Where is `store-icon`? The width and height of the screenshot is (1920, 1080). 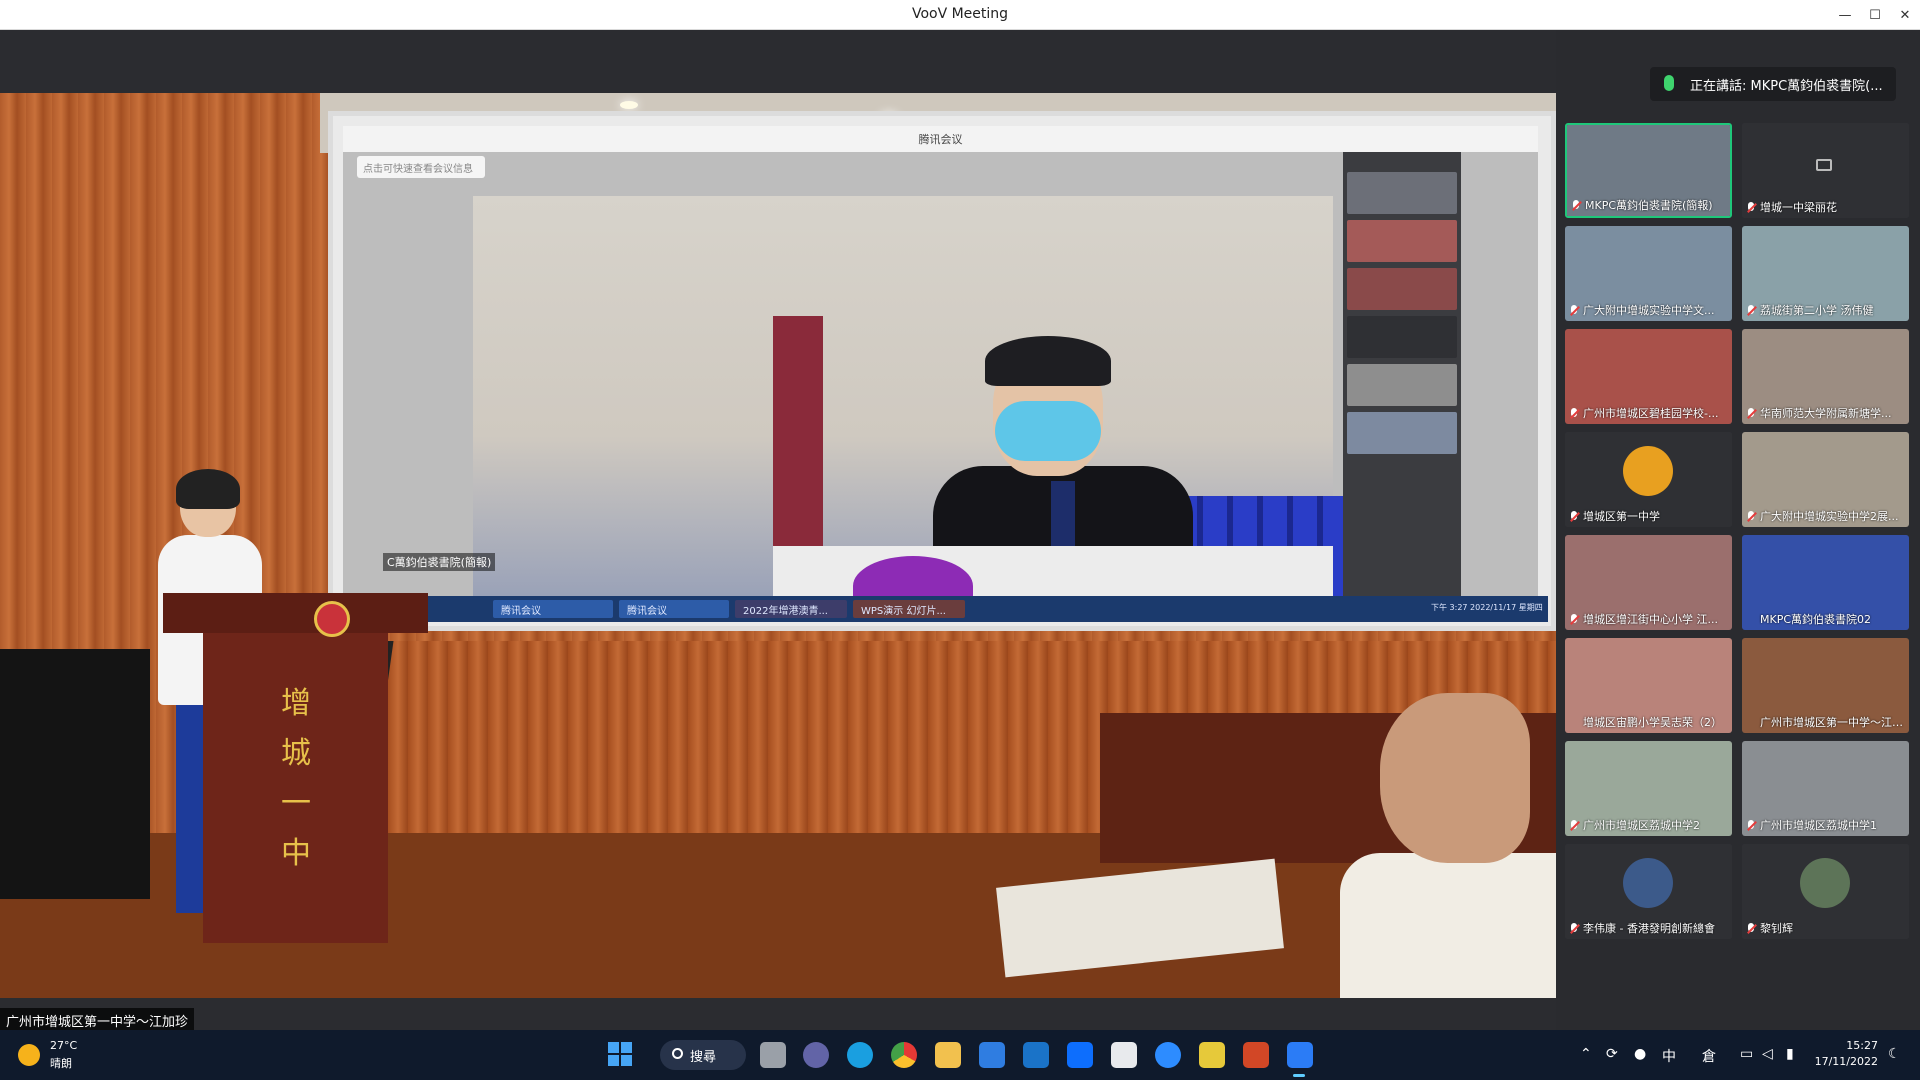 store-icon is located at coordinates (992, 1055).